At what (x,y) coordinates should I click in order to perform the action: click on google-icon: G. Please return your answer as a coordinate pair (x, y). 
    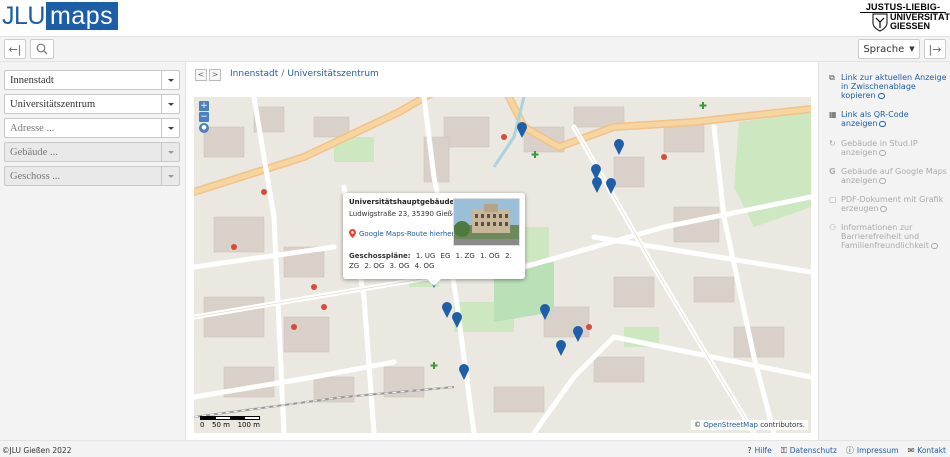
    Looking at the image, I should click on (832, 171).